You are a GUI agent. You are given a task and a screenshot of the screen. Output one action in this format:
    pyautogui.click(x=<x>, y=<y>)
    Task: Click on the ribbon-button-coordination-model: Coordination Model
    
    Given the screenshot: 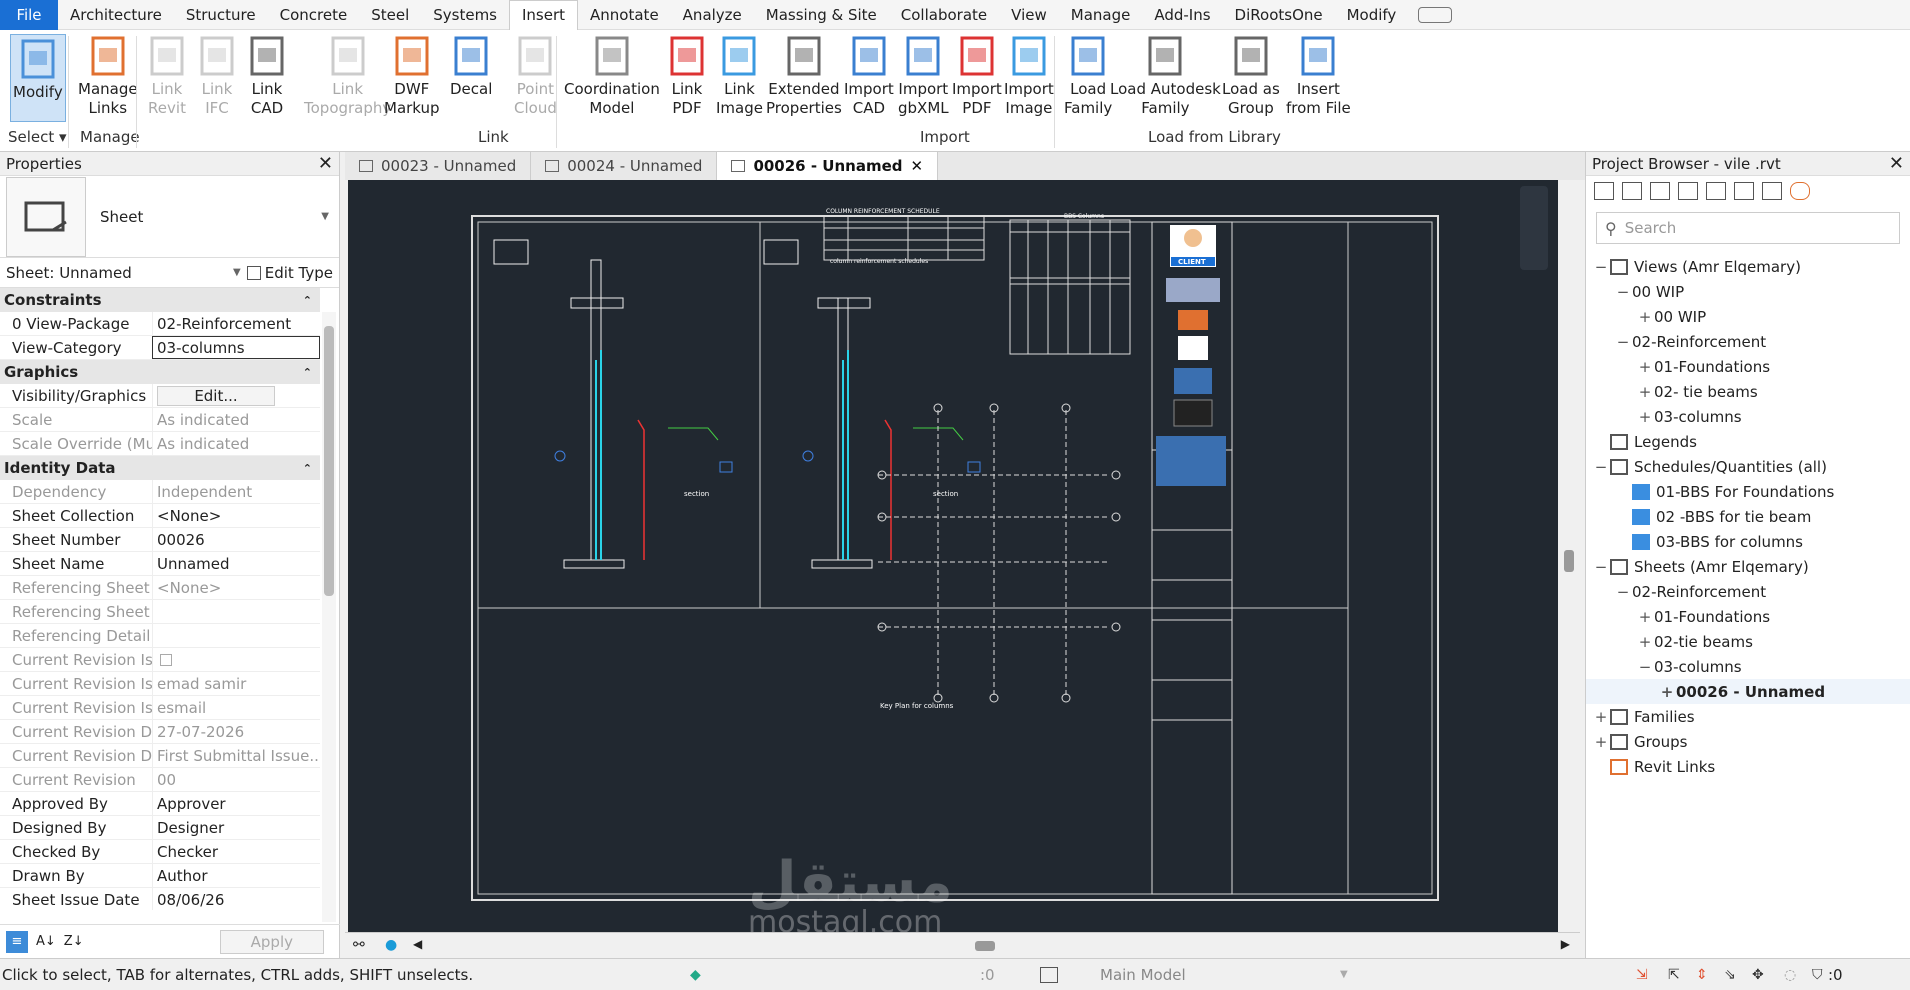 What is the action you would take?
    pyautogui.click(x=612, y=76)
    